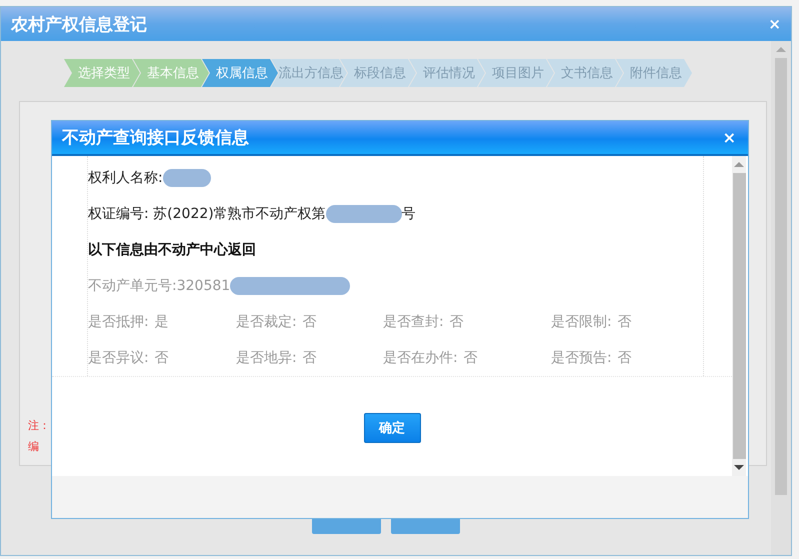 Image resolution: width=799 pixels, height=559 pixels. What do you see at coordinates (581, 358) in the screenshot?
I see `flag-label: 是否预告:` at bounding box center [581, 358].